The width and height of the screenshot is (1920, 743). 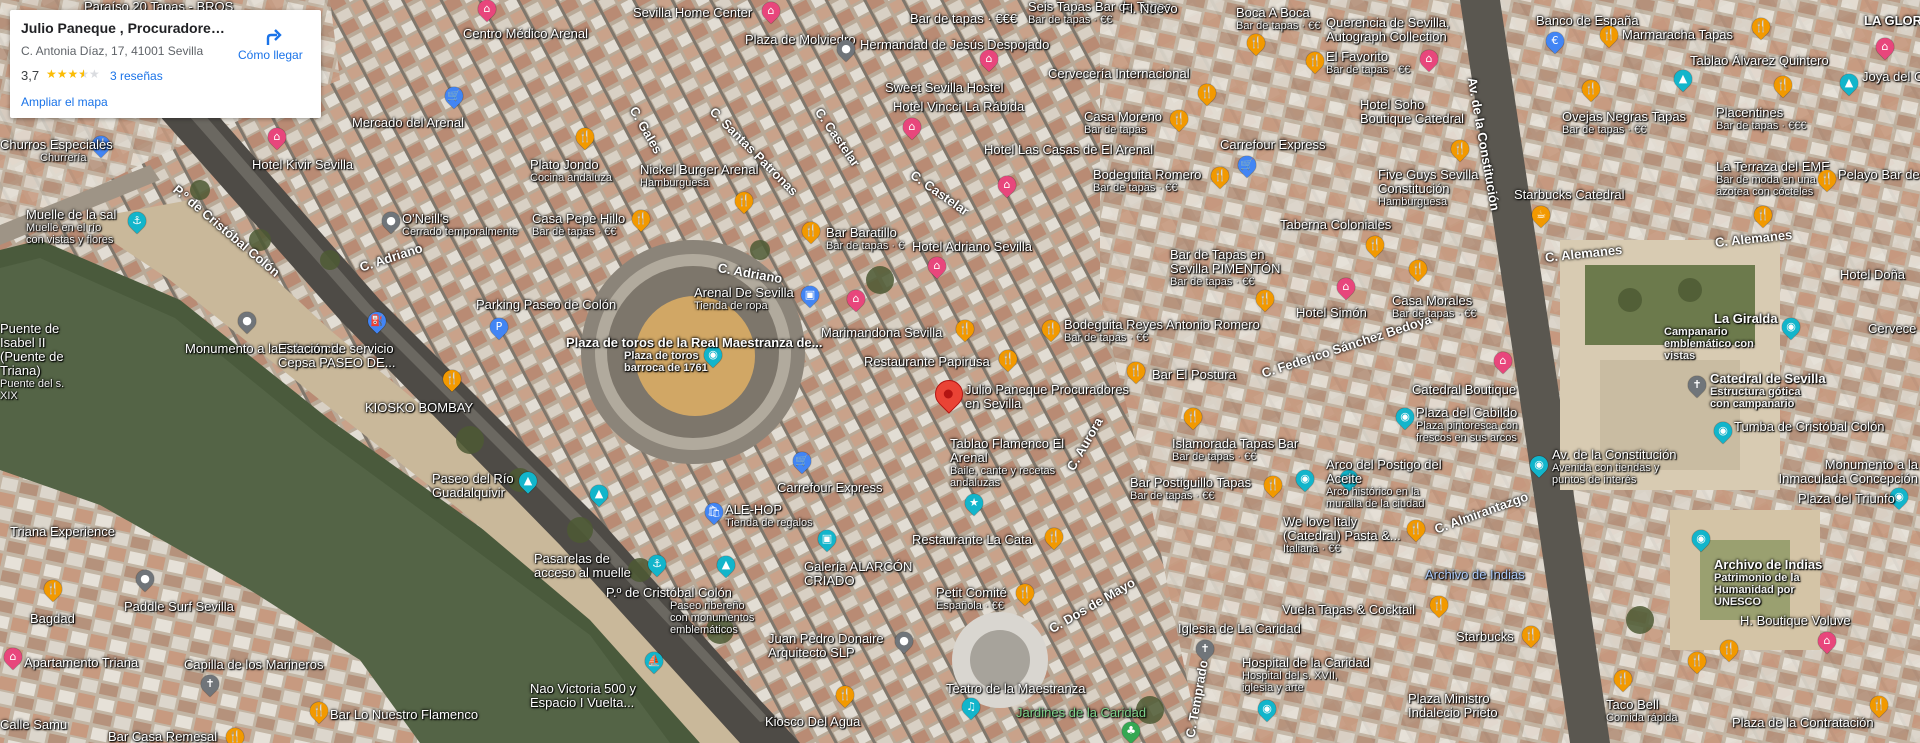 I want to click on poi-label: Starbucks Catedral, so click(x=1569, y=195).